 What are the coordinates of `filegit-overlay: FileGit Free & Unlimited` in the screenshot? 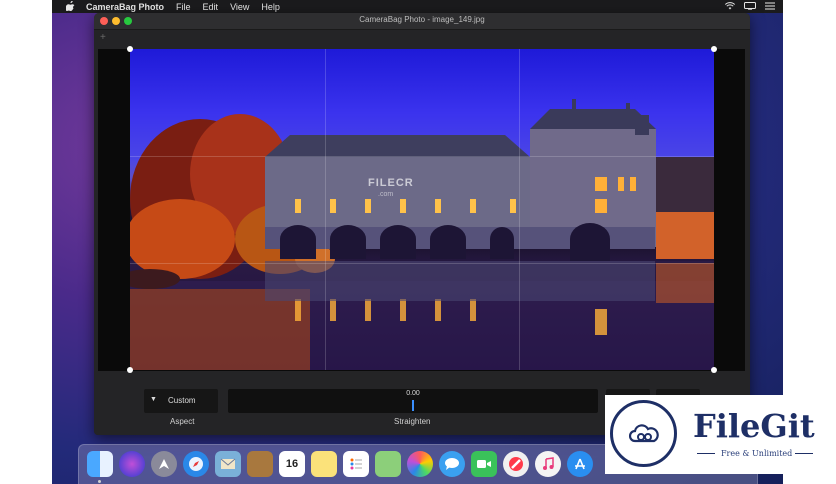 It's located at (714, 434).